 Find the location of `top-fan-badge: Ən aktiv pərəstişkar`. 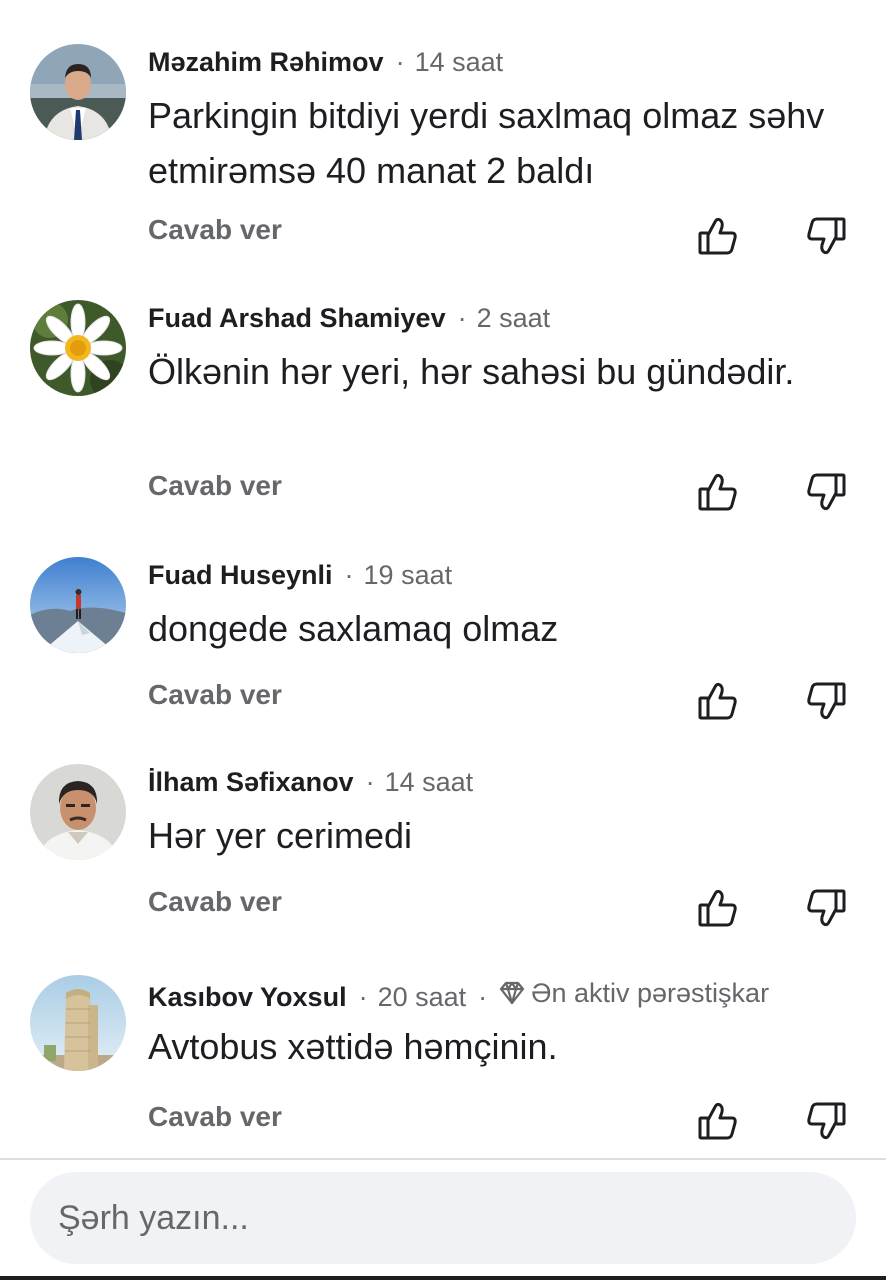

top-fan-badge: Ən aktiv pərəstişkar is located at coordinates (633, 993).